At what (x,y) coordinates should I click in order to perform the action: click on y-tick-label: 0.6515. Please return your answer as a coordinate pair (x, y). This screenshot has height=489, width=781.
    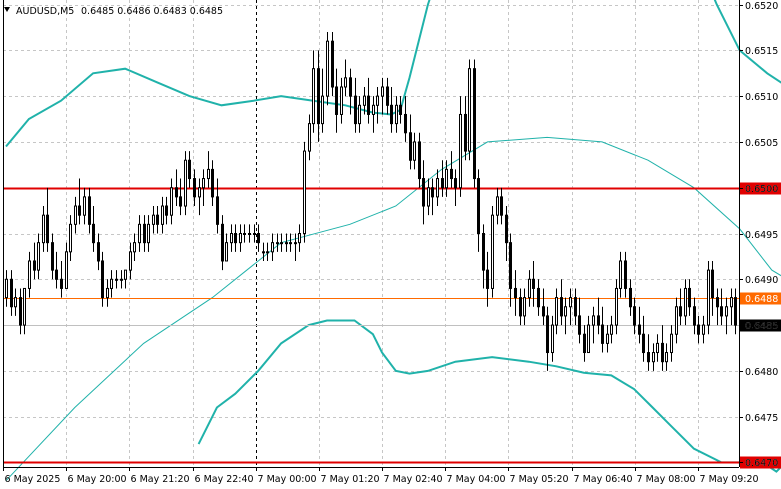
    Looking at the image, I should click on (761, 51).